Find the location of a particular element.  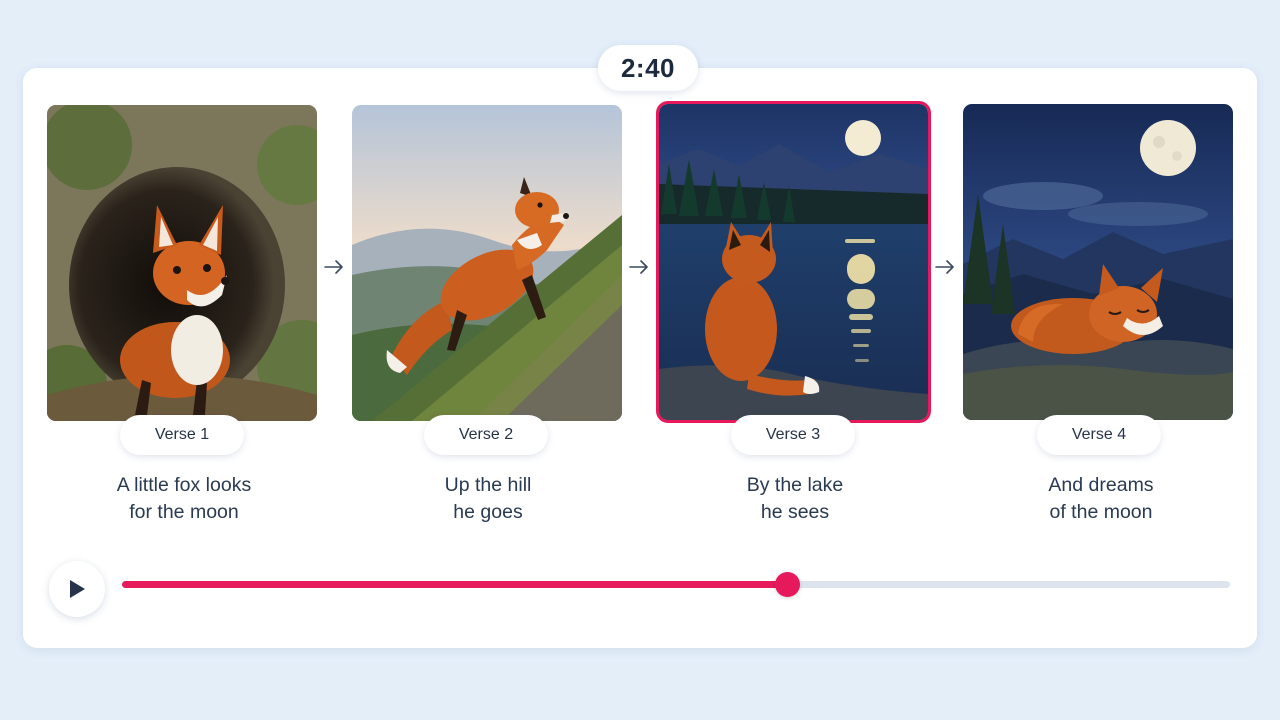

play-button is located at coordinates (77, 589).